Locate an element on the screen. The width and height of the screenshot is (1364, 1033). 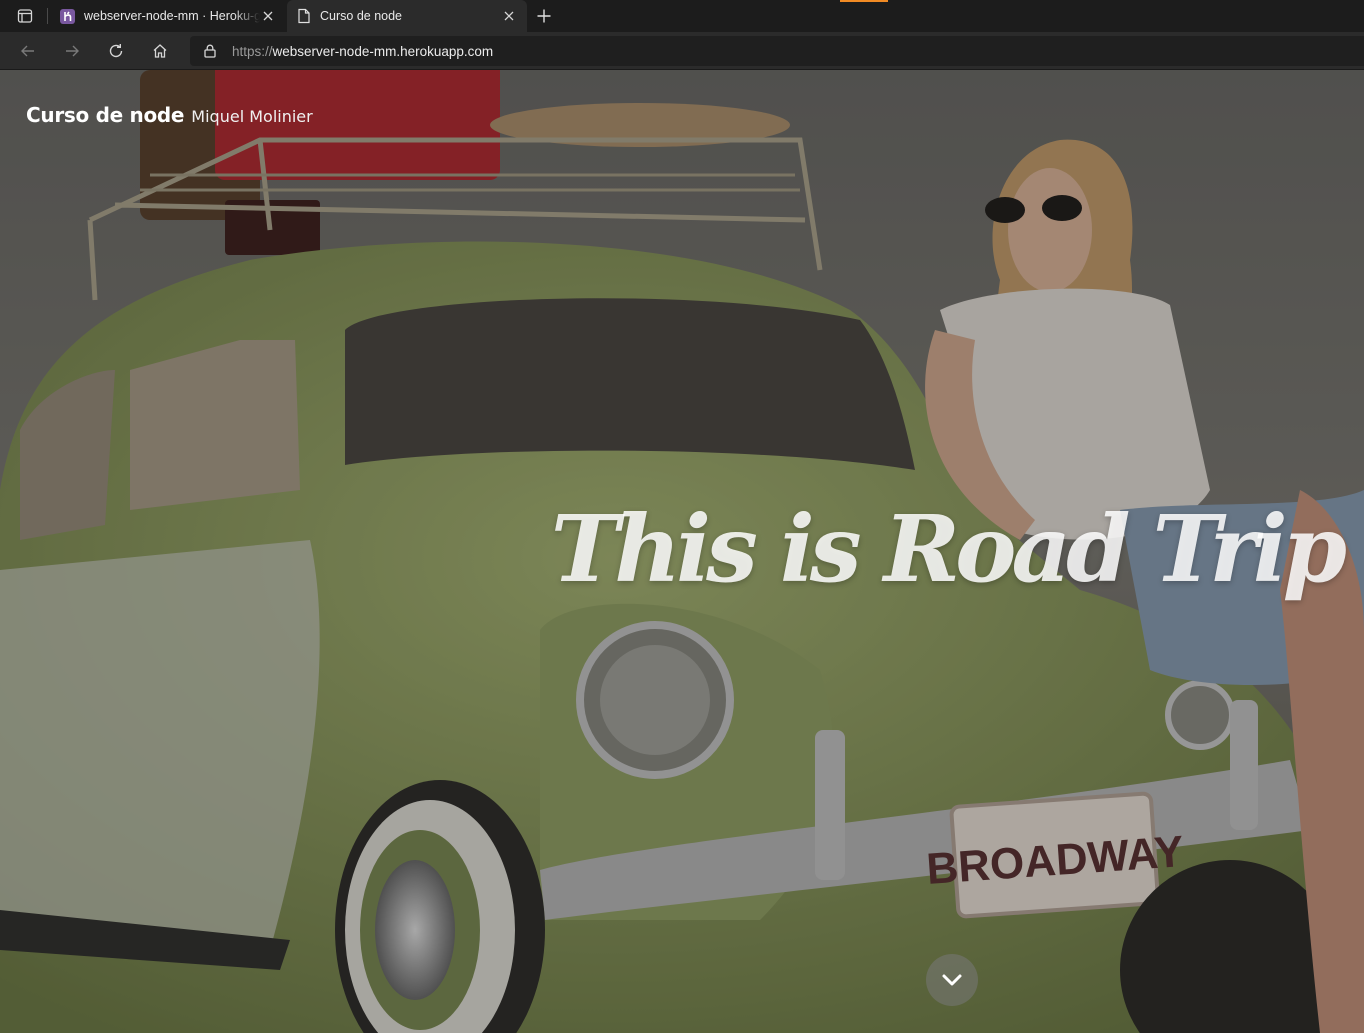
refresh-icon is located at coordinates (116, 51).